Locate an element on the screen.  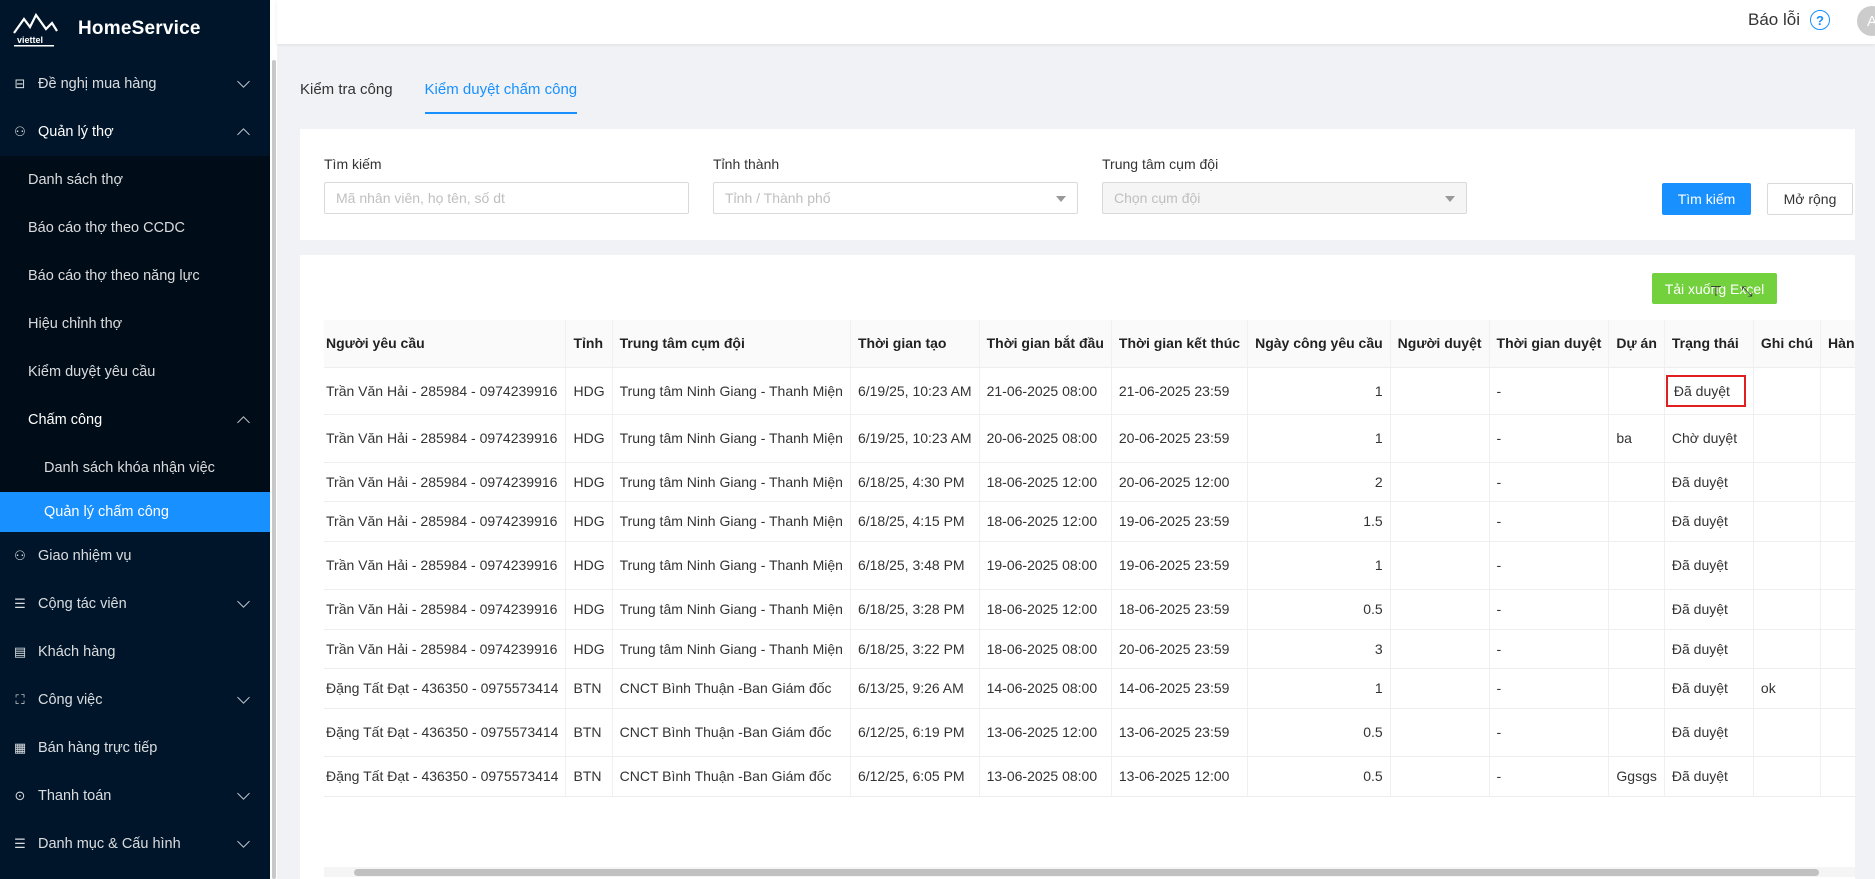
column-header: Thời gian bắt đầu is located at coordinates (1045, 344).